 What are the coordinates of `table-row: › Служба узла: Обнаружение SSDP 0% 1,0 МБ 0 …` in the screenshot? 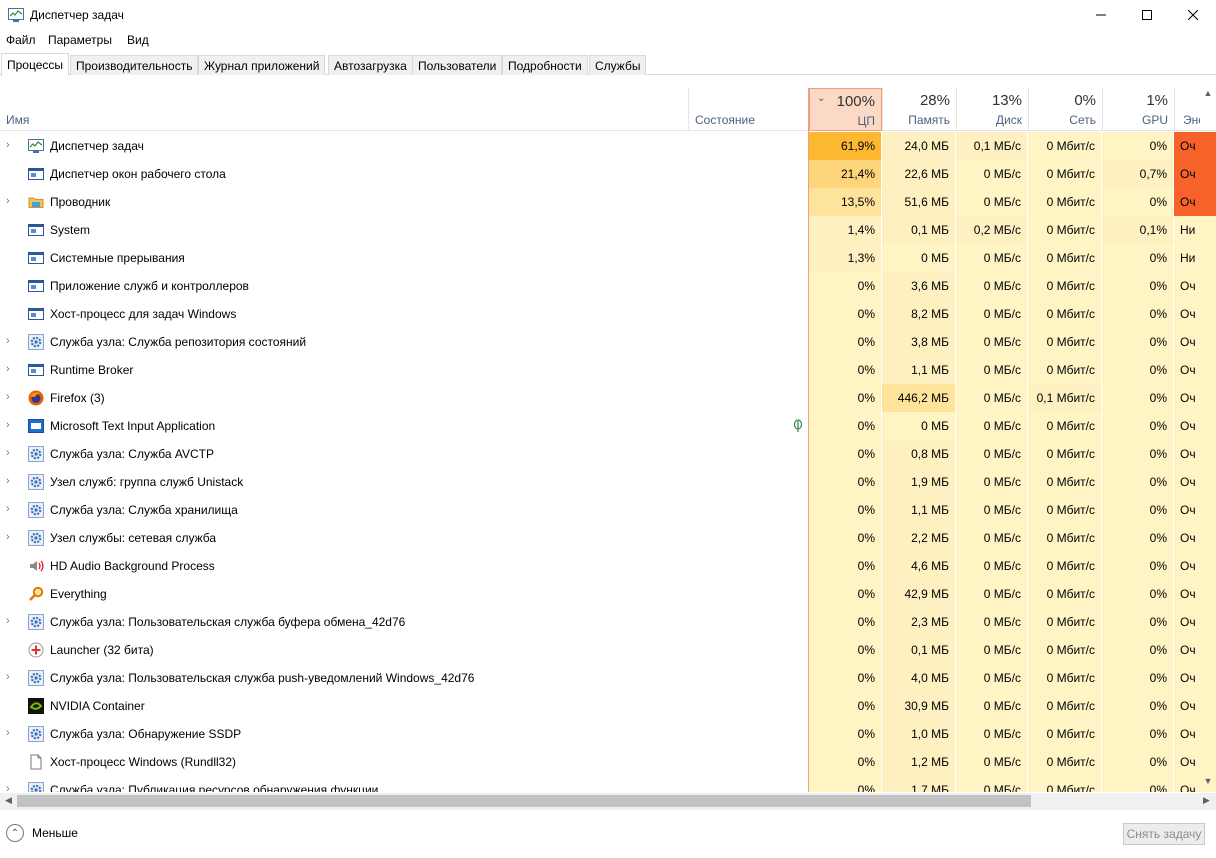 It's located at (608, 734).